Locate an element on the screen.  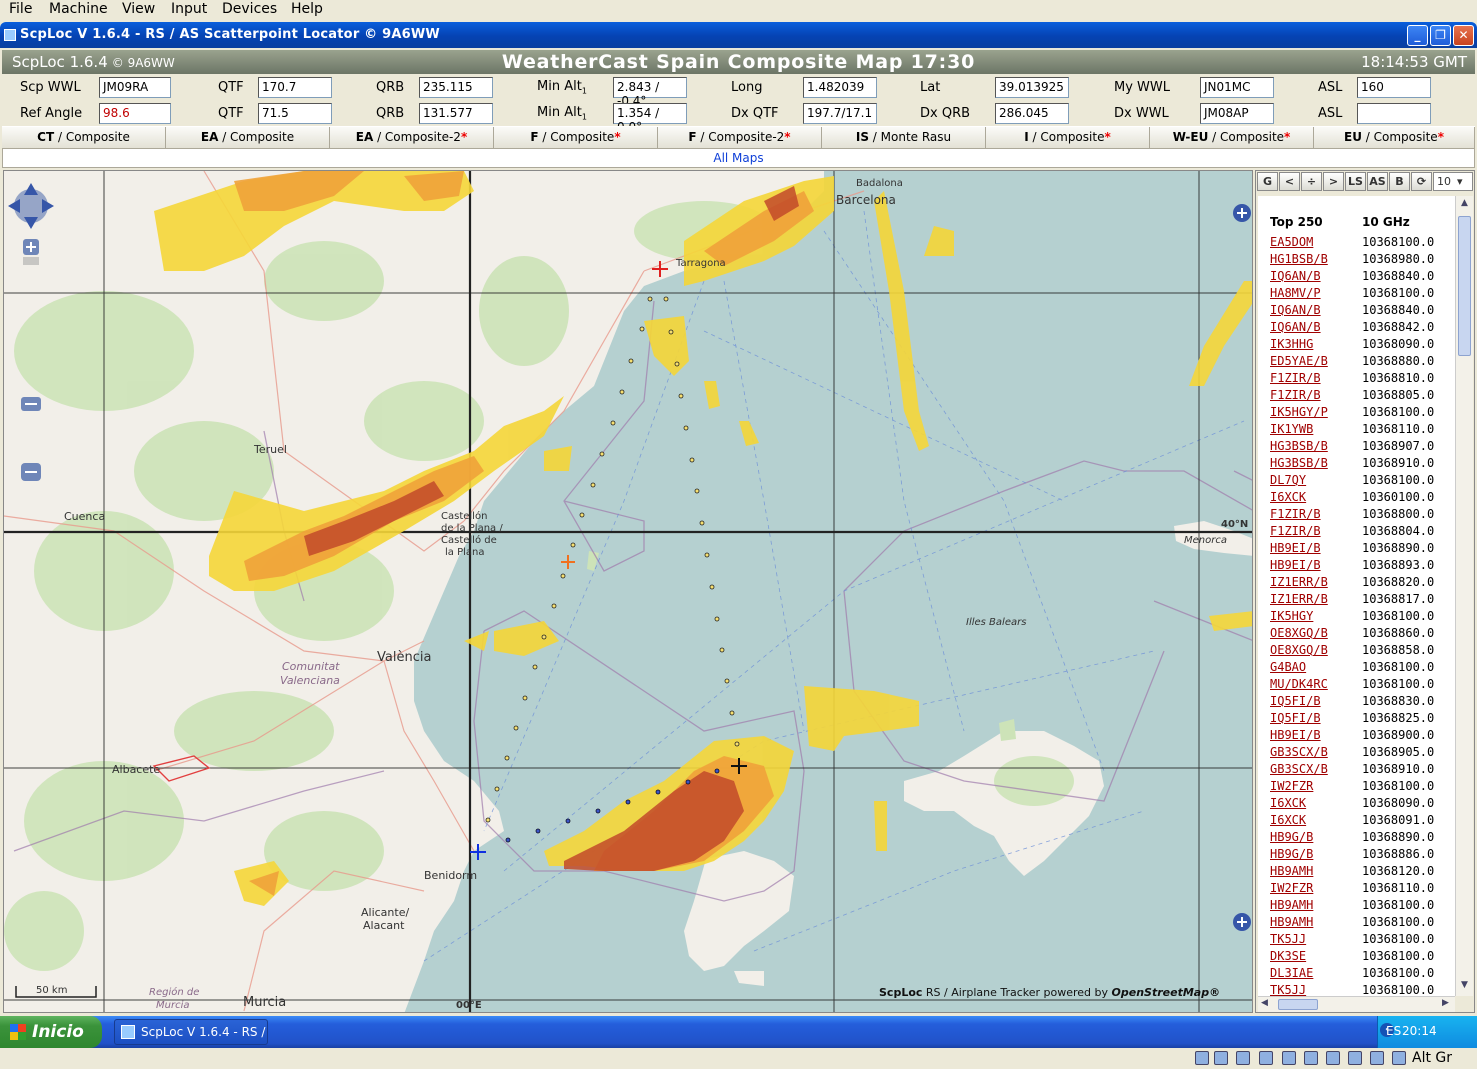
scroll-up-icon: ▲ is located at coordinates (1464, 205).